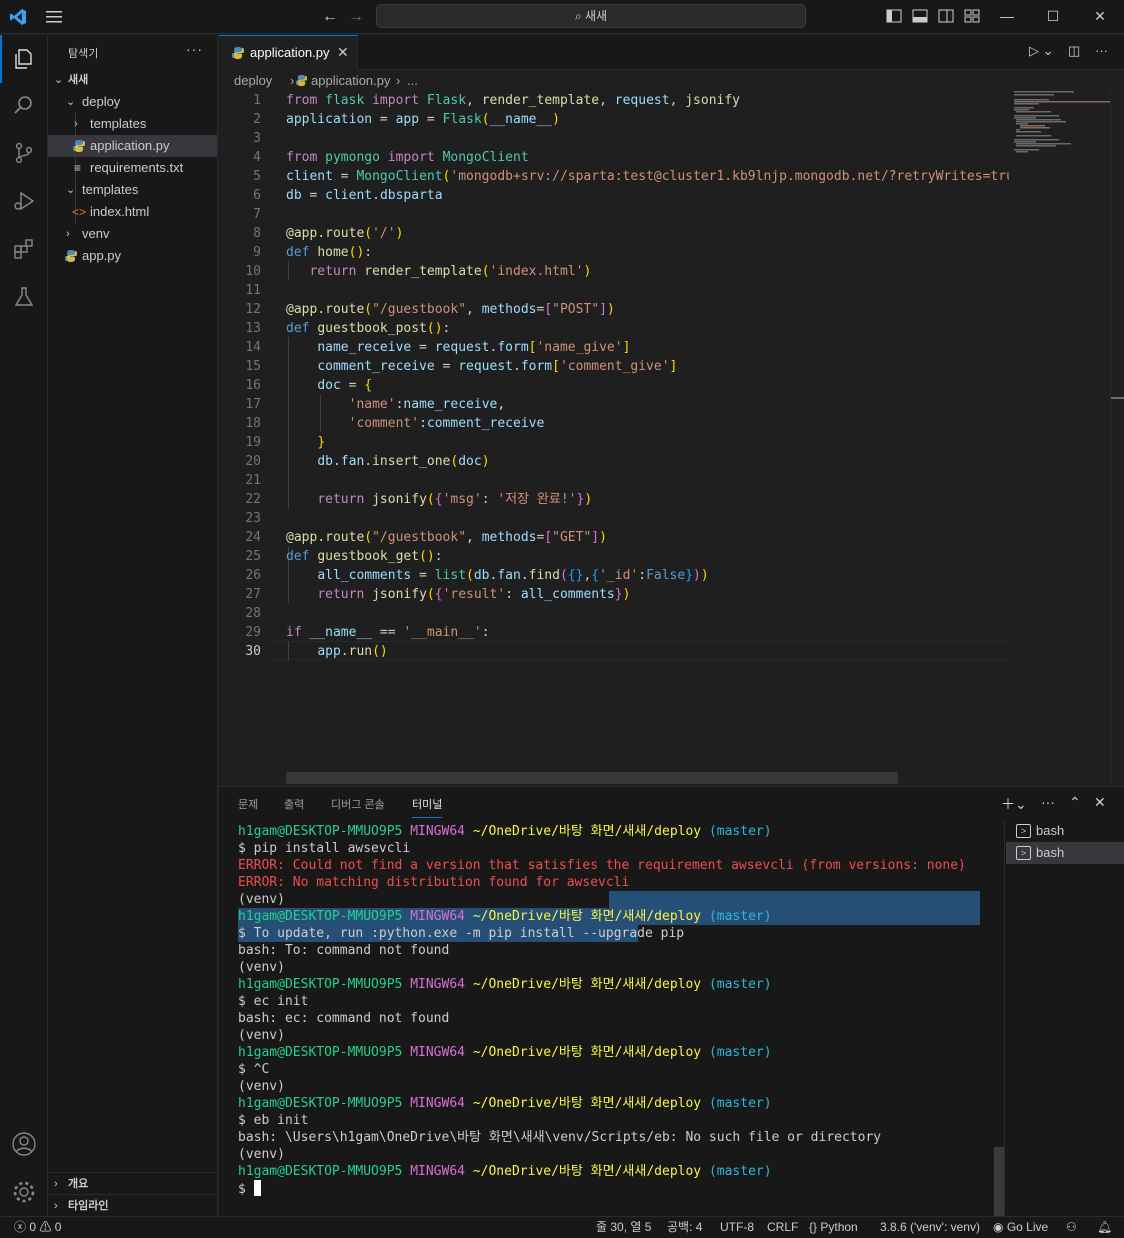  Describe the element at coordinates (894, 16) in the screenshot. I see `toggle-primary-sidebar-icon` at that location.